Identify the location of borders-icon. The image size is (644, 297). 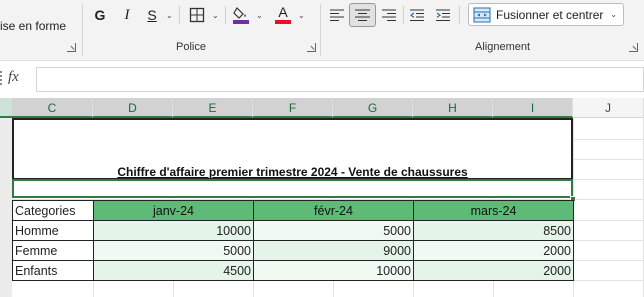
(197, 15).